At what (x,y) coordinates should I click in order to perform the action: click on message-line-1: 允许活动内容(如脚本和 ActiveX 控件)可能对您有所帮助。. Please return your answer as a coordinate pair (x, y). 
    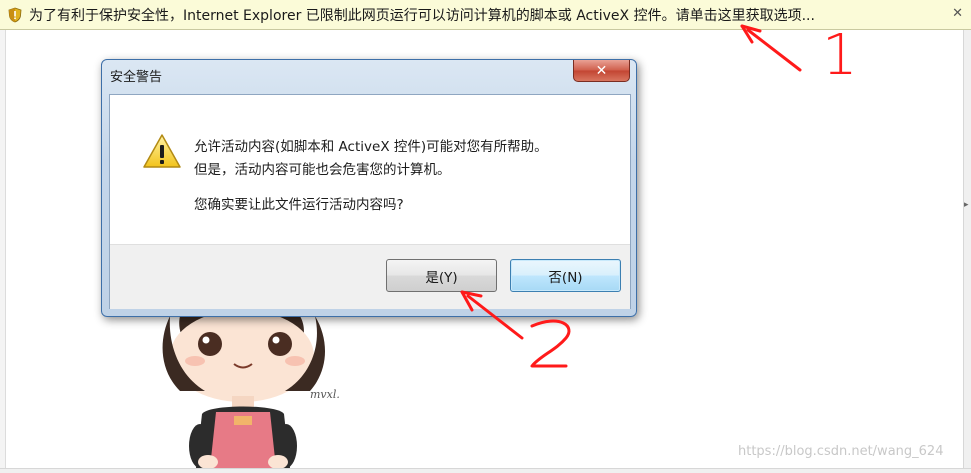
    Looking at the image, I should click on (371, 147).